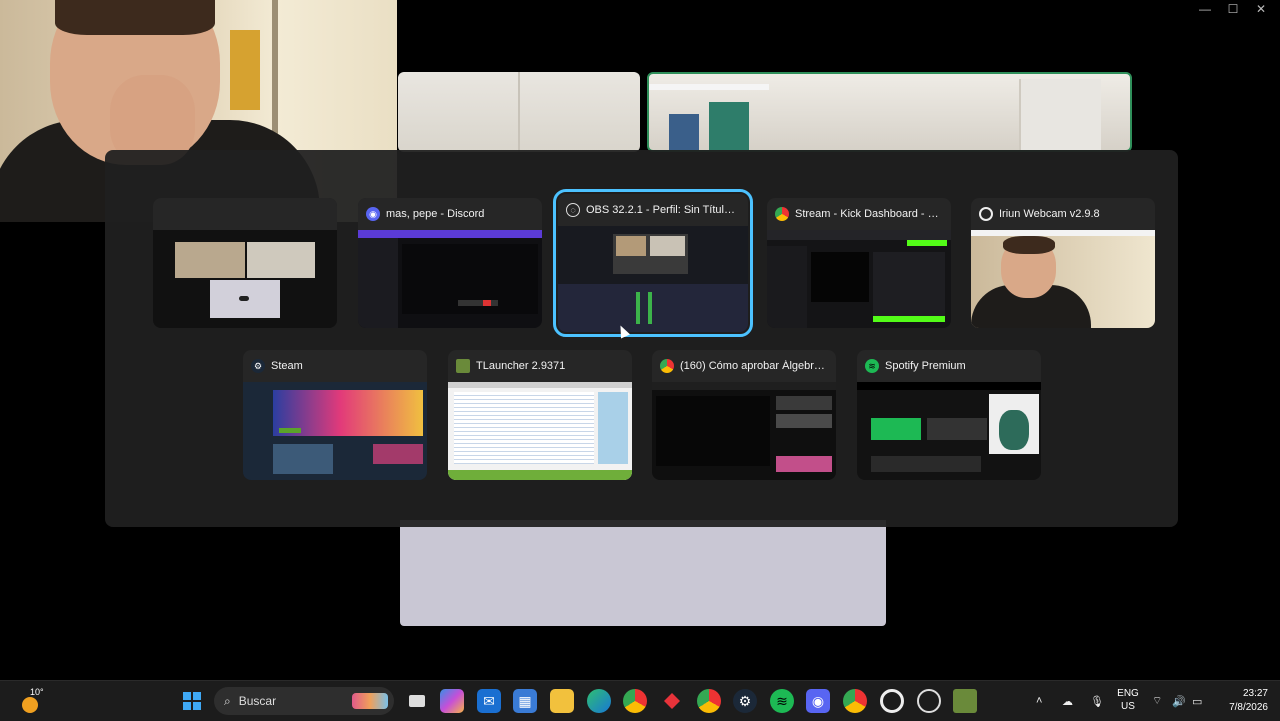  I want to click on maximize-icon: ☐, so click(1233, 9).